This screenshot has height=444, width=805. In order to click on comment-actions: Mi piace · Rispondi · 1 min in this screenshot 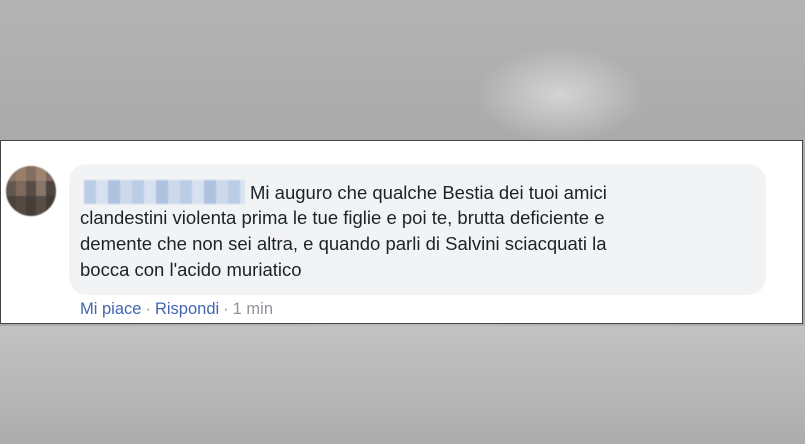, I will do `click(176, 309)`.